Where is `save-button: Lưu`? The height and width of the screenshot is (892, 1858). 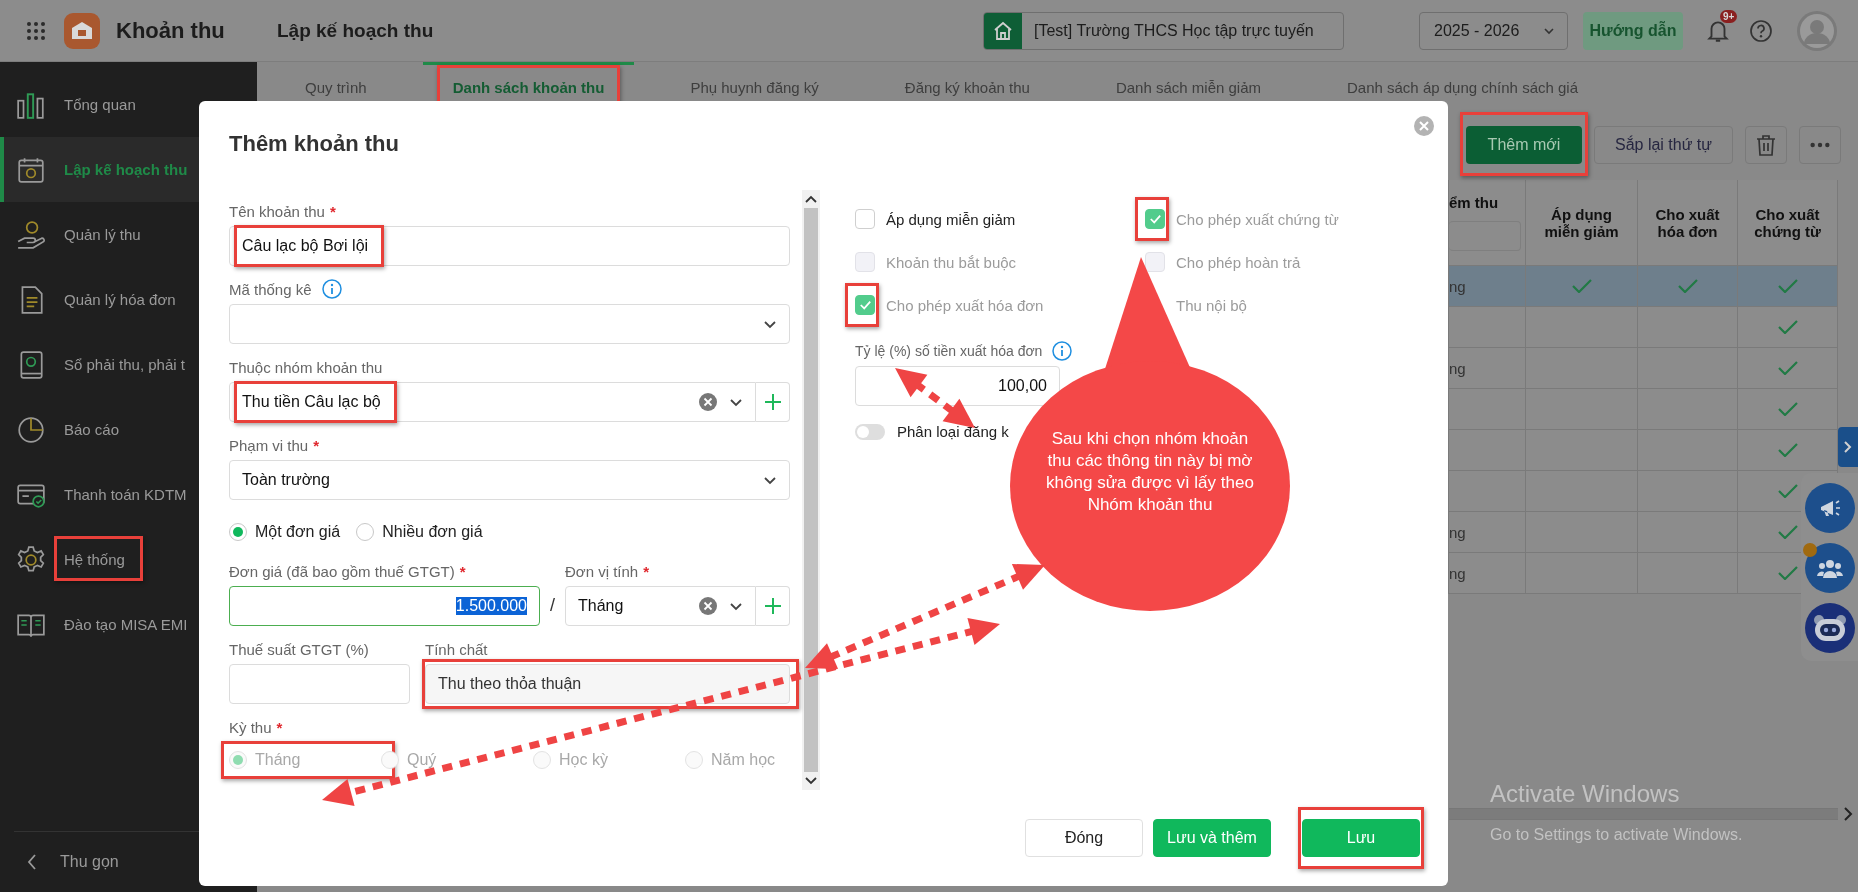 save-button: Lưu is located at coordinates (1361, 838).